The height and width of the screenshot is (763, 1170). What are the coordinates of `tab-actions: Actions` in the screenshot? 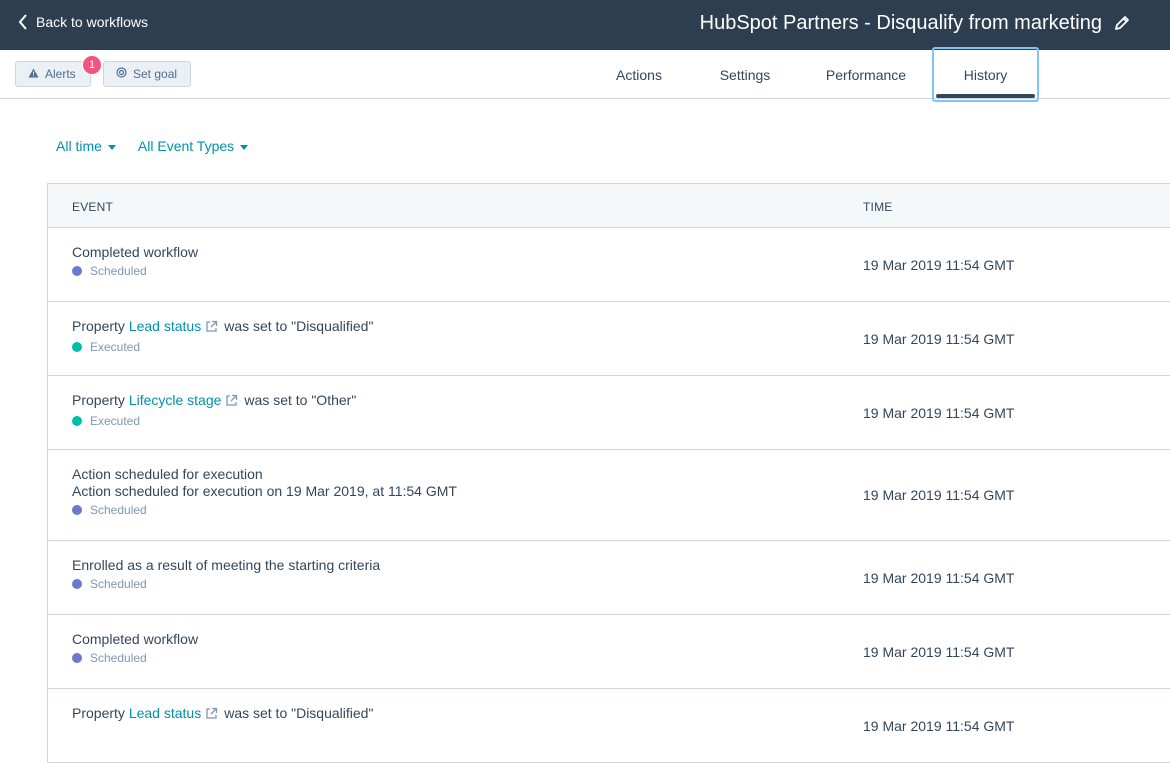 It's located at (639, 74).